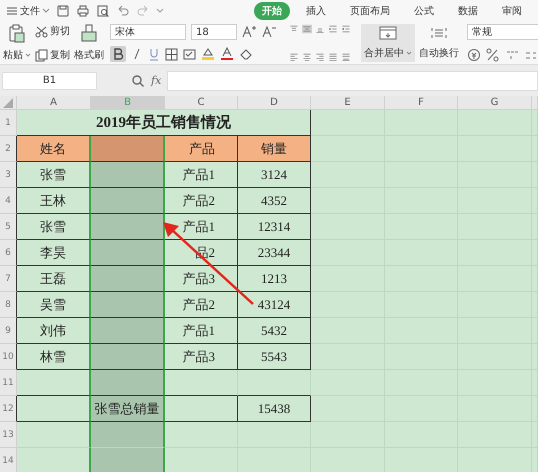  Describe the element at coordinates (8, 253) in the screenshot. I see `row-number: 6` at that location.